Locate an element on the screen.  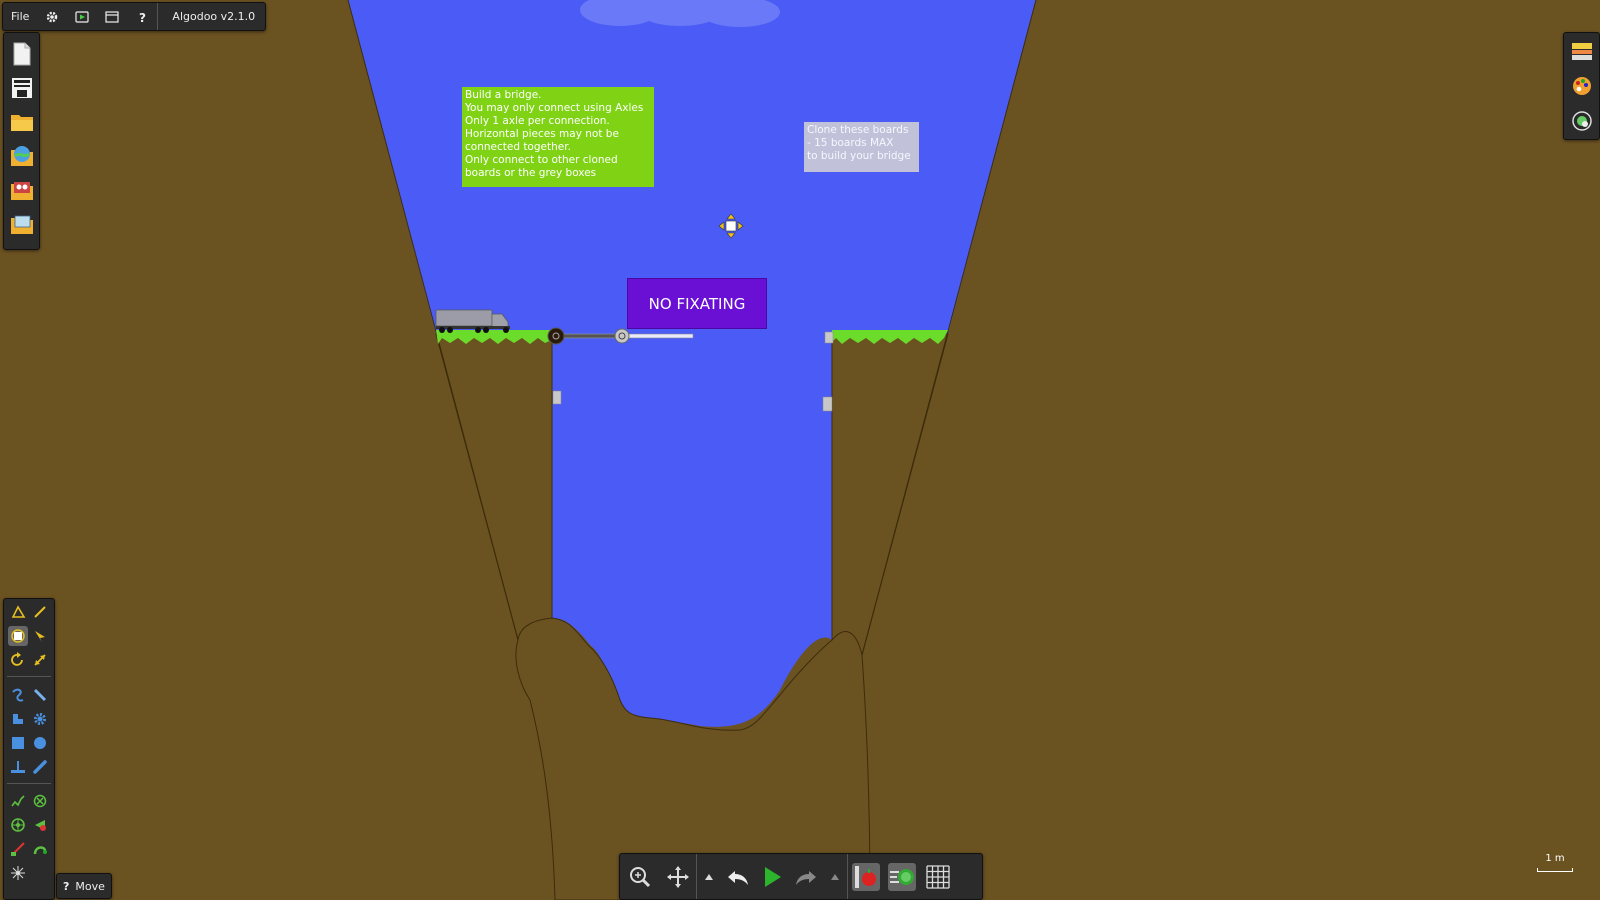
rotate-tool-icon is located at coordinates (18, 660).